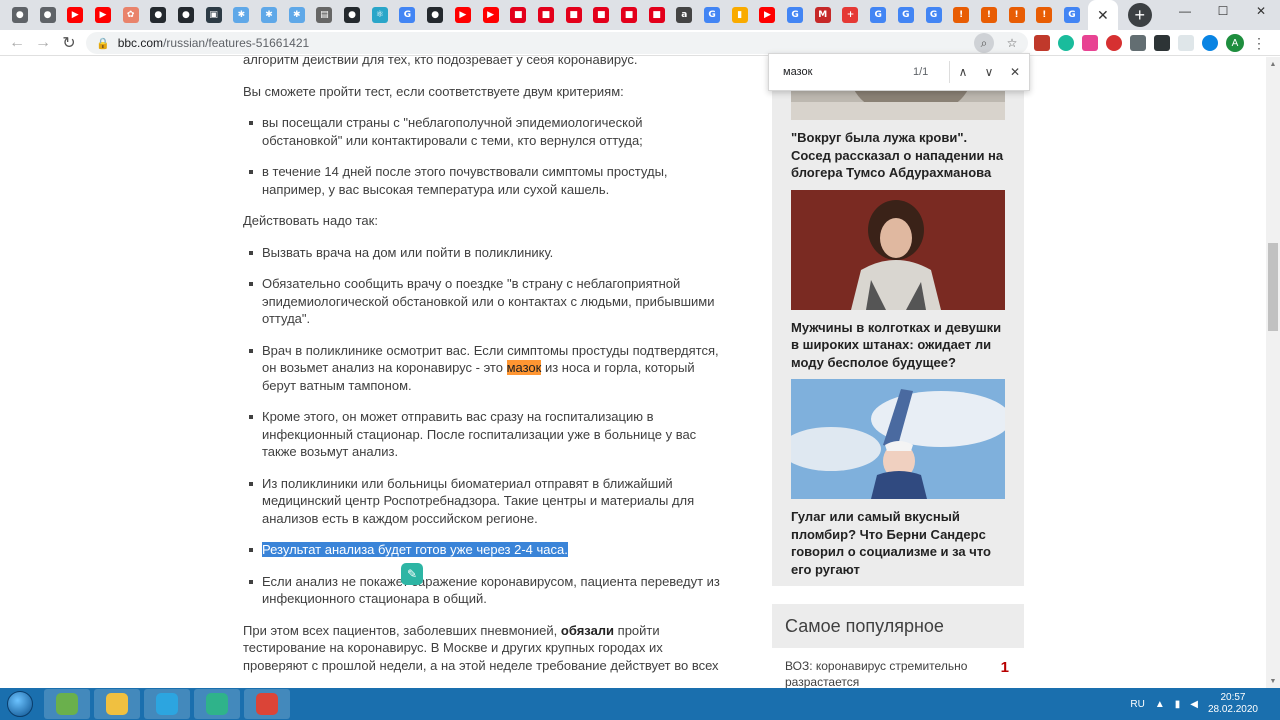 The width and height of the screenshot is (1280, 720). Describe the element at coordinates (823, 15) in the screenshot. I see `browser-tab: М` at that location.